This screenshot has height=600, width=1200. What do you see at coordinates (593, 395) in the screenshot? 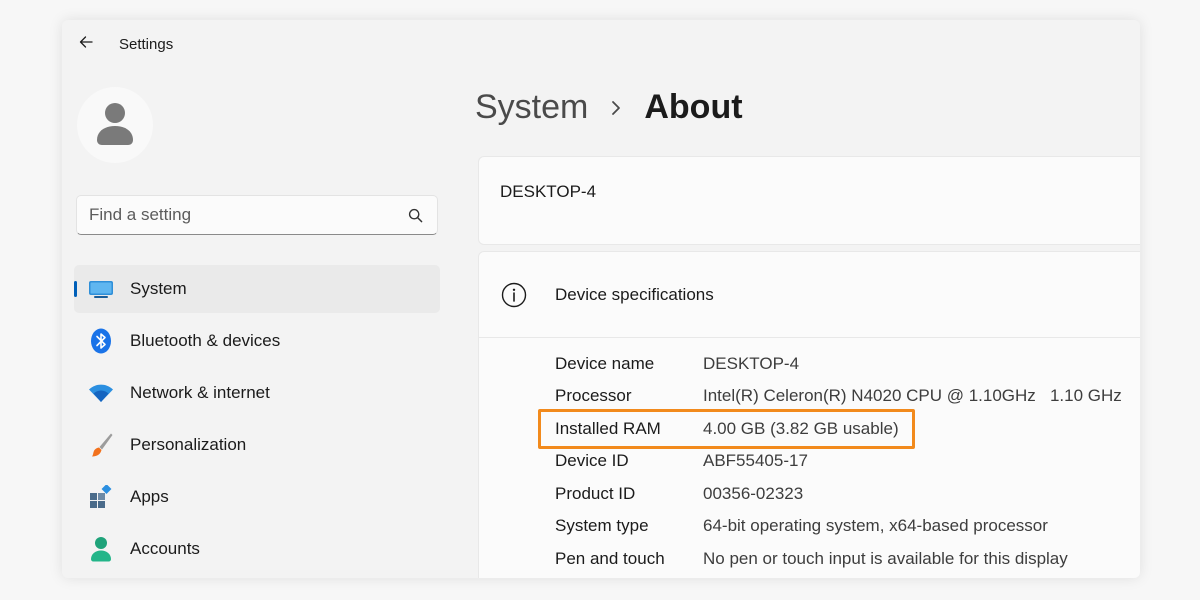
I see `spec-label: Processor` at bounding box center [593, 395].